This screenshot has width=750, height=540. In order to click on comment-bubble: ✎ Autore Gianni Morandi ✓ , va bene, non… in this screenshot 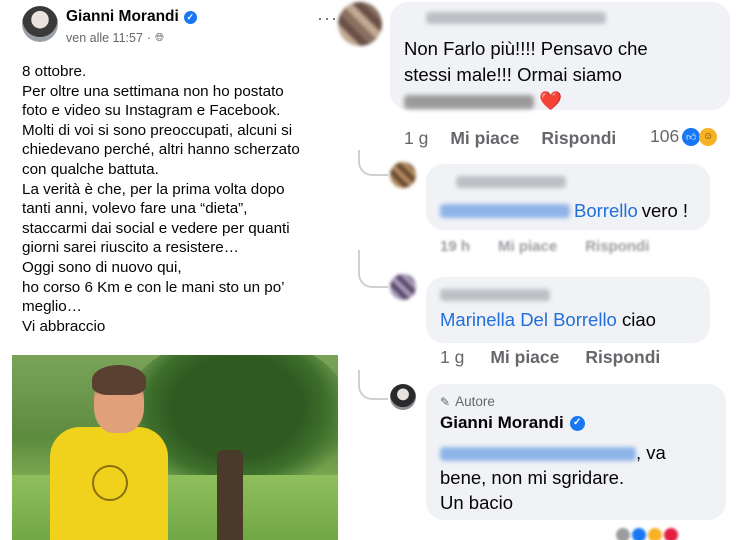, I will do `click(576, 452)`.